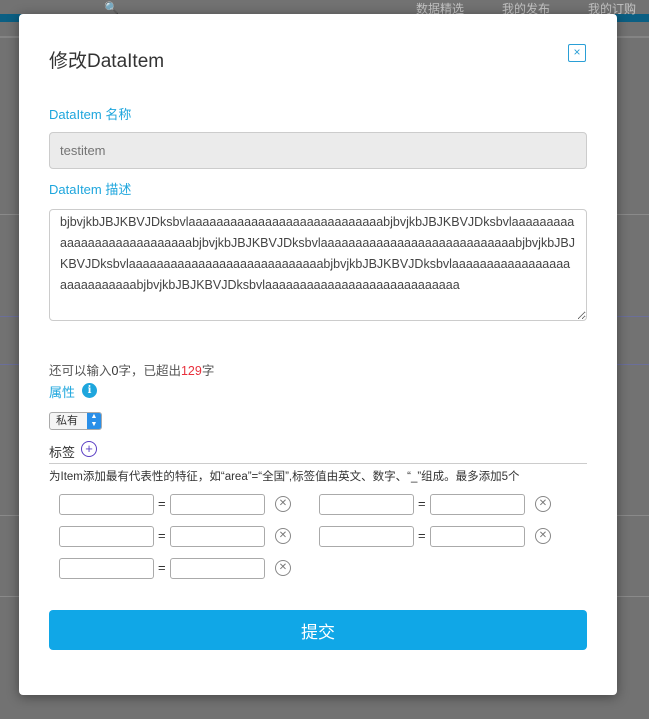 The image size is (649, 719). What do you see at coordinates (577, 53) in the screenshot?
I see `close-button: ×` at bounding box center [577, 53].